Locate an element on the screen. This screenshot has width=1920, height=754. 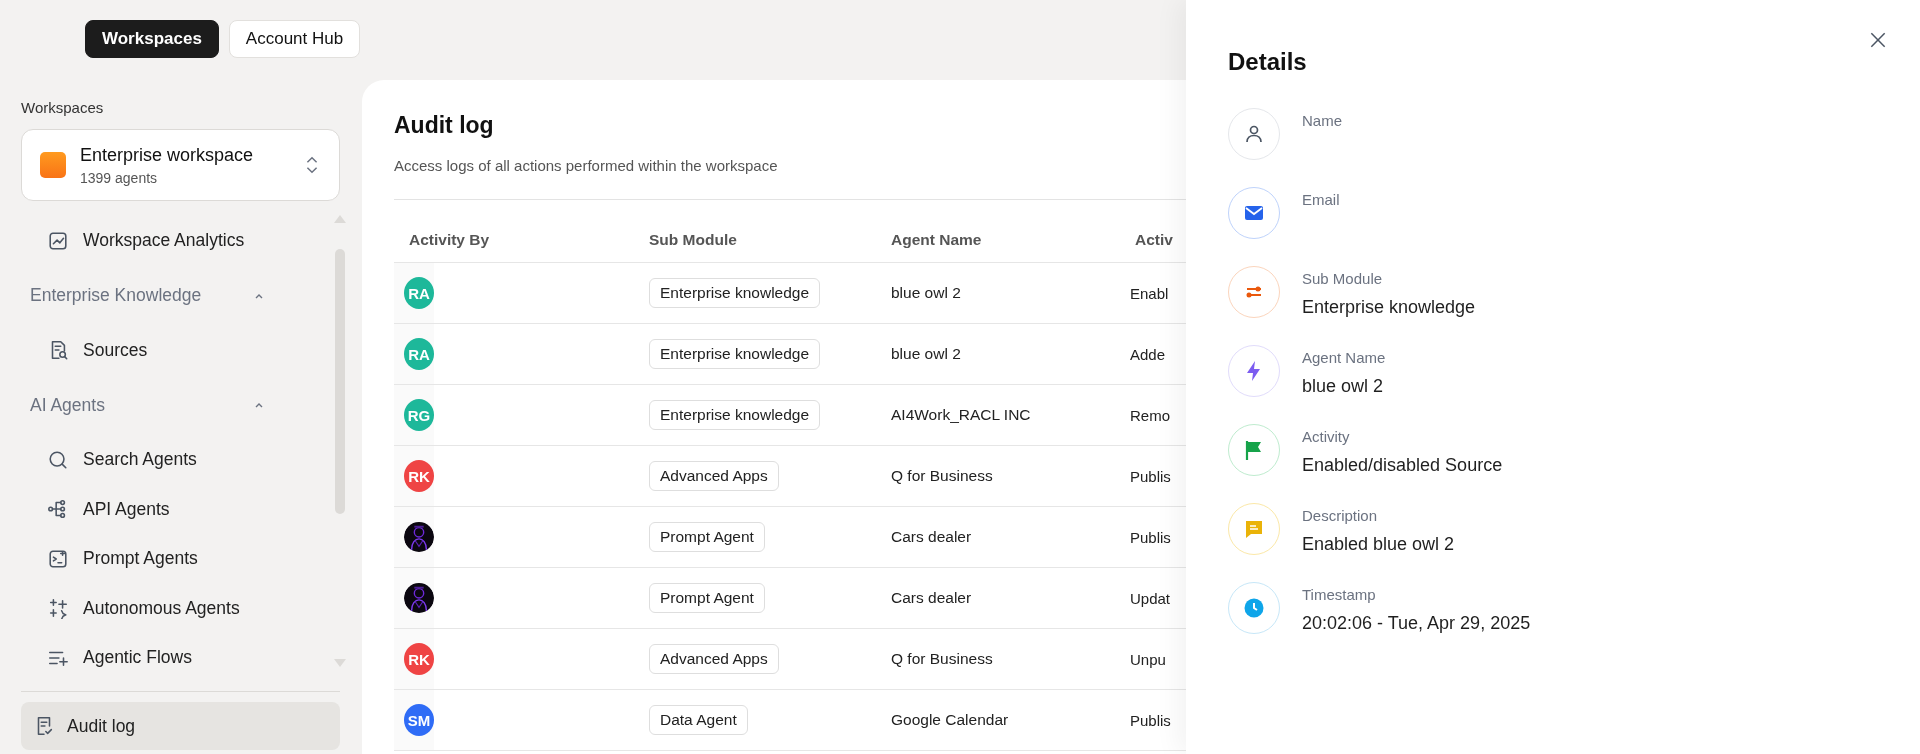
table-cell-text: Remo is located at coordinates (1150, 415).